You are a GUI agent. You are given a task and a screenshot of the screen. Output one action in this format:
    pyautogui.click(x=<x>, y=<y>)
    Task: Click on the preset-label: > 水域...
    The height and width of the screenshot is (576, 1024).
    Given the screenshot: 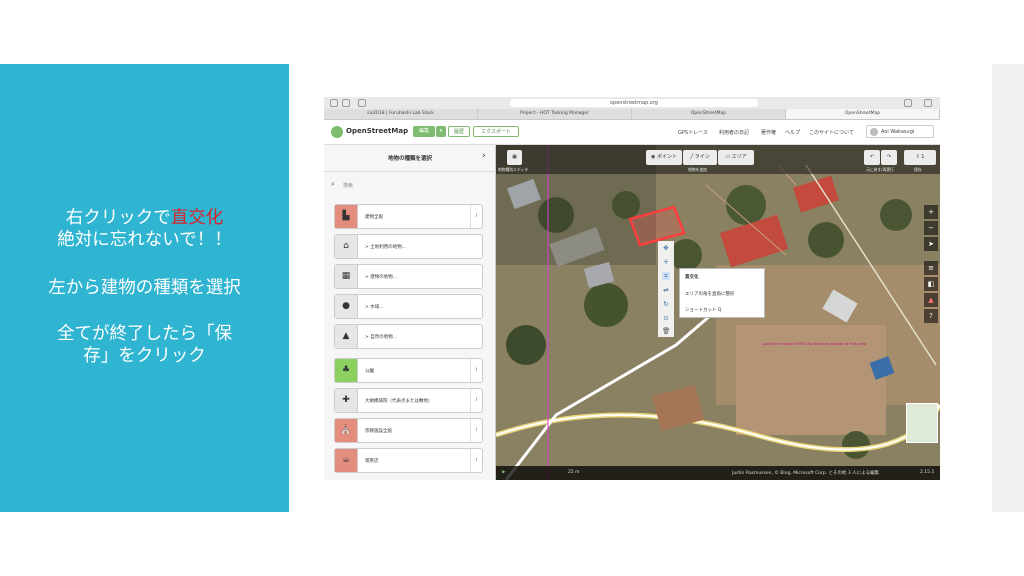 What is the action you would take?
    pyautogui.click(x=374, y=307)
    